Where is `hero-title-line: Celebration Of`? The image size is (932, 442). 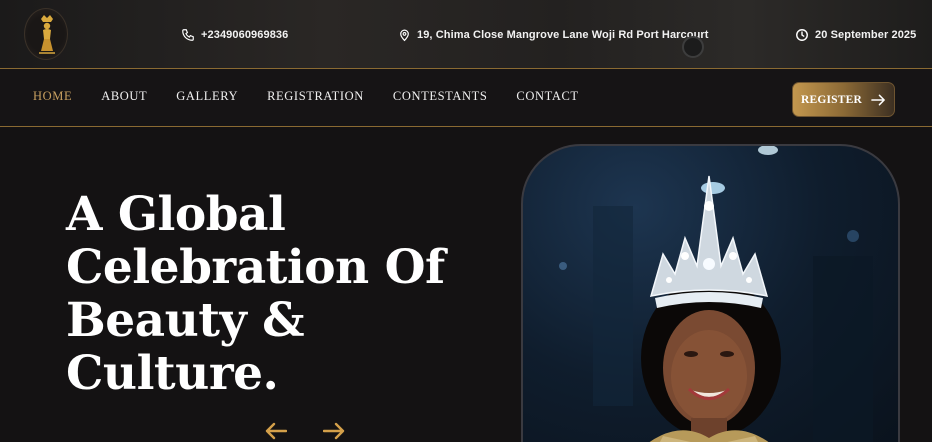
hero-title-line: Celebration Of is located at coordinates (255, 267).